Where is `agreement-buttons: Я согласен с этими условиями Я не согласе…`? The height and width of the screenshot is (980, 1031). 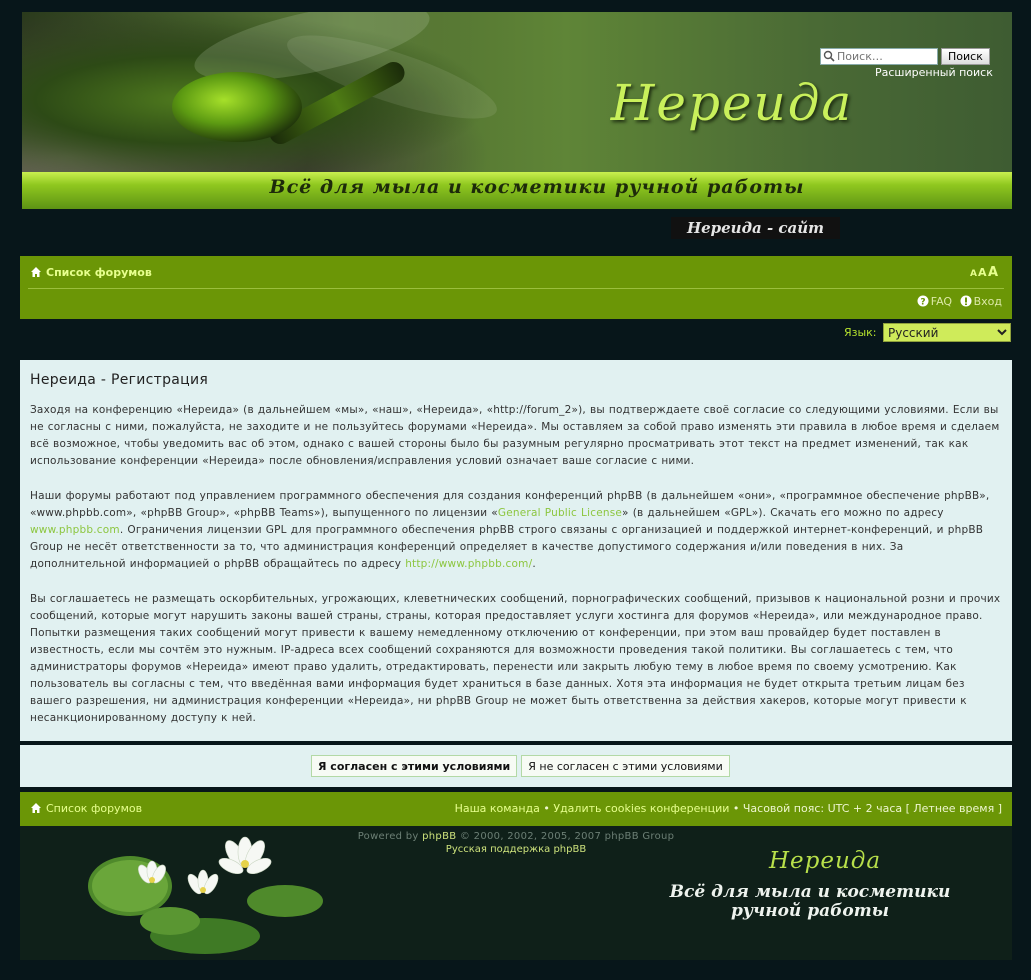 agreement-buttons: Я согласен с этими условиями Я не согласе… is located at coordinates (516, 766).